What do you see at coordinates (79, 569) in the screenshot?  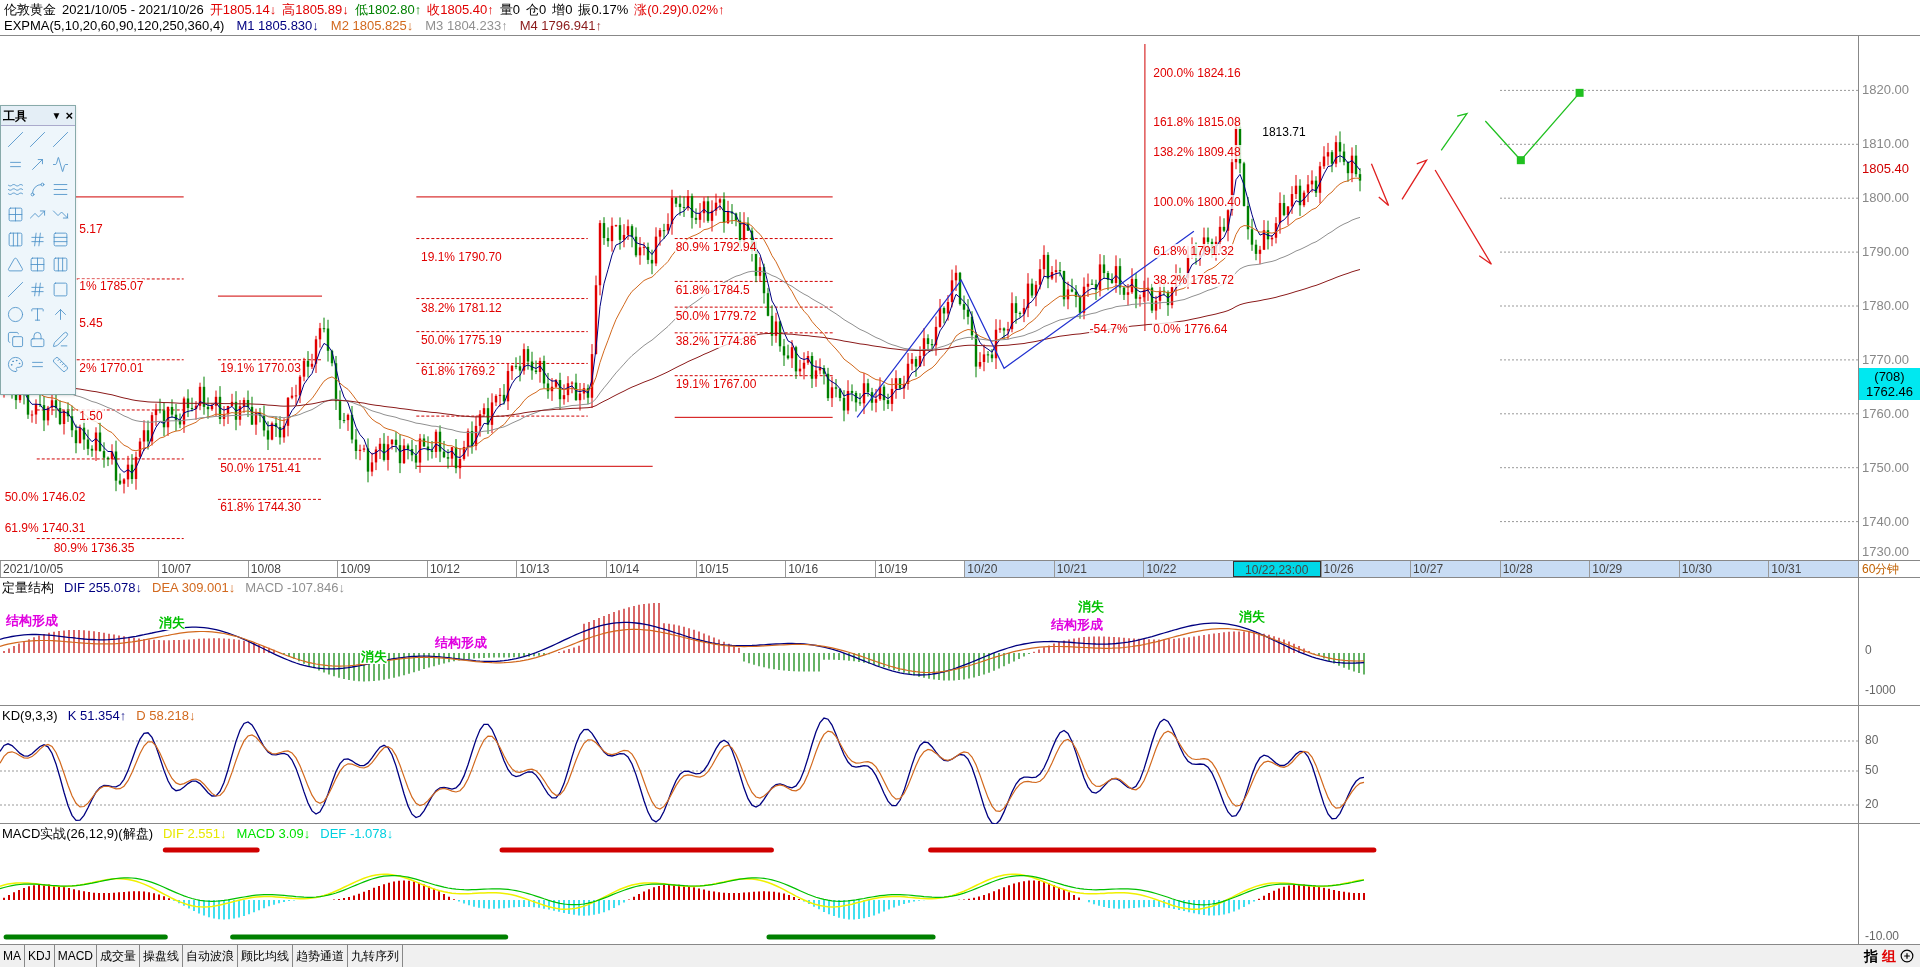 I see `date-tick: 2021/10/05` at bounding box center [79, 569].